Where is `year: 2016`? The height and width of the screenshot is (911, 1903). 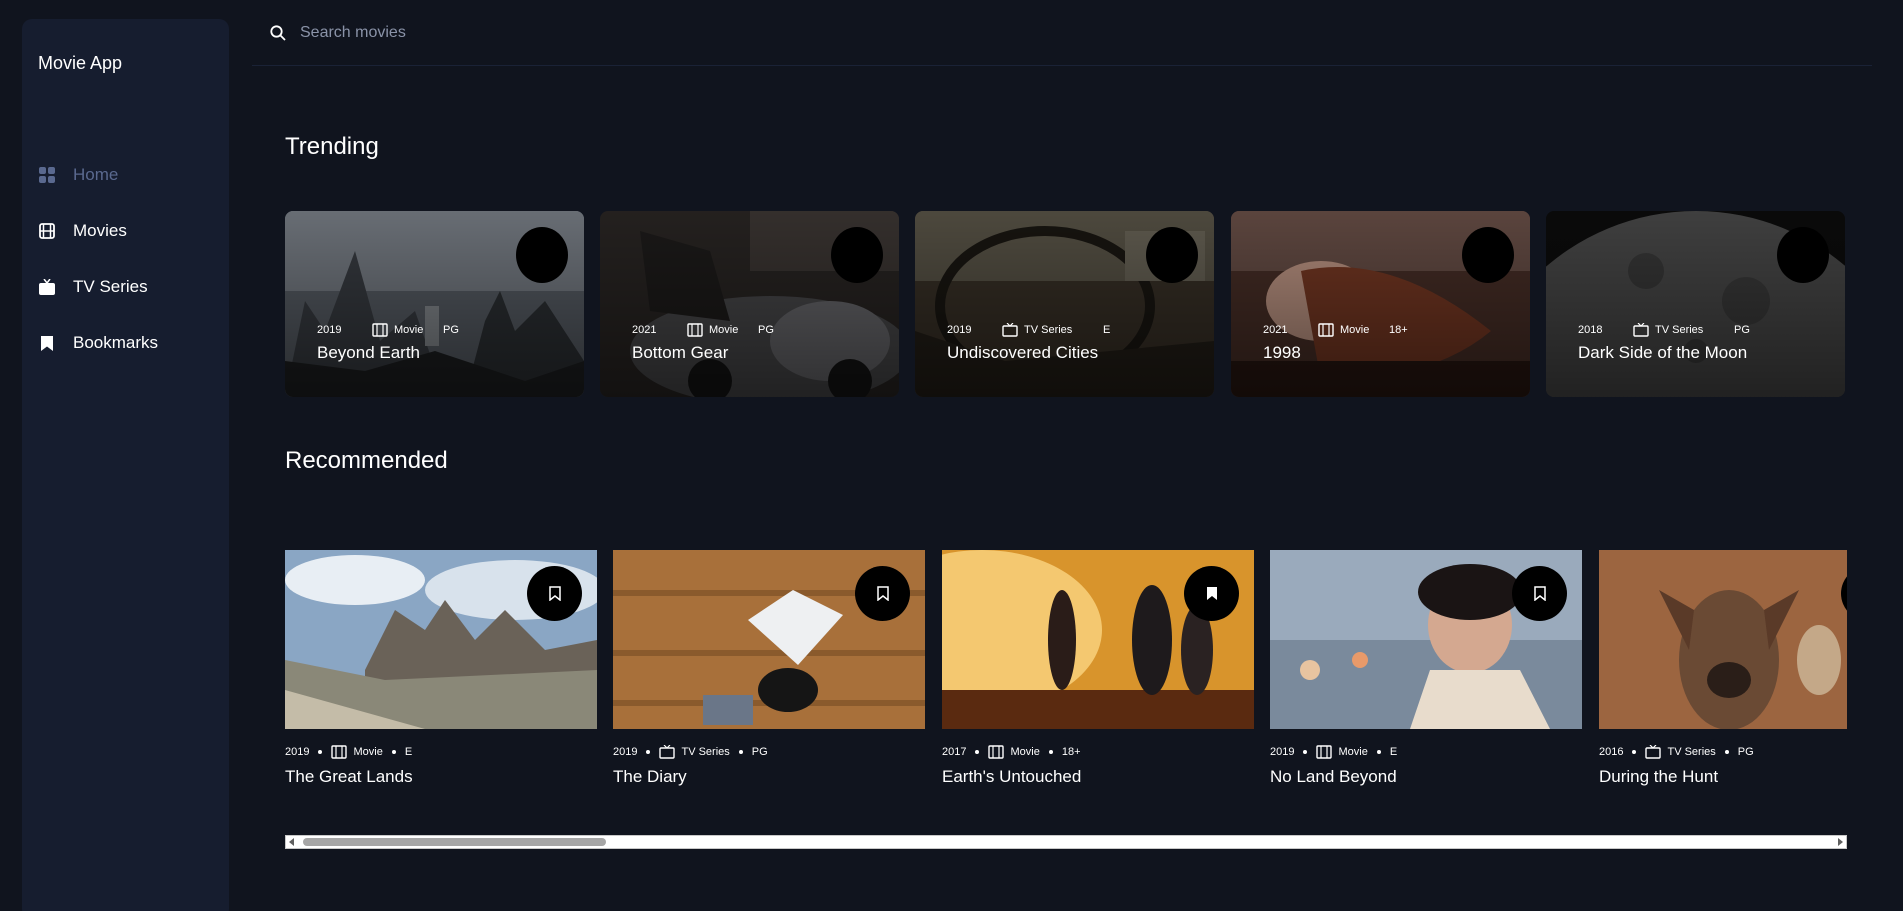
year: 2016 is located at coordinates (1611, 752).